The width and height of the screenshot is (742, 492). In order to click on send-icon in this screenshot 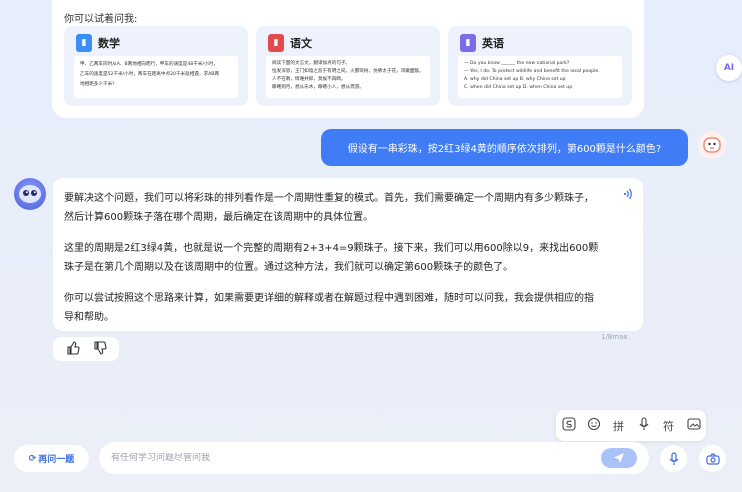, I will do `click(619, 458)`.